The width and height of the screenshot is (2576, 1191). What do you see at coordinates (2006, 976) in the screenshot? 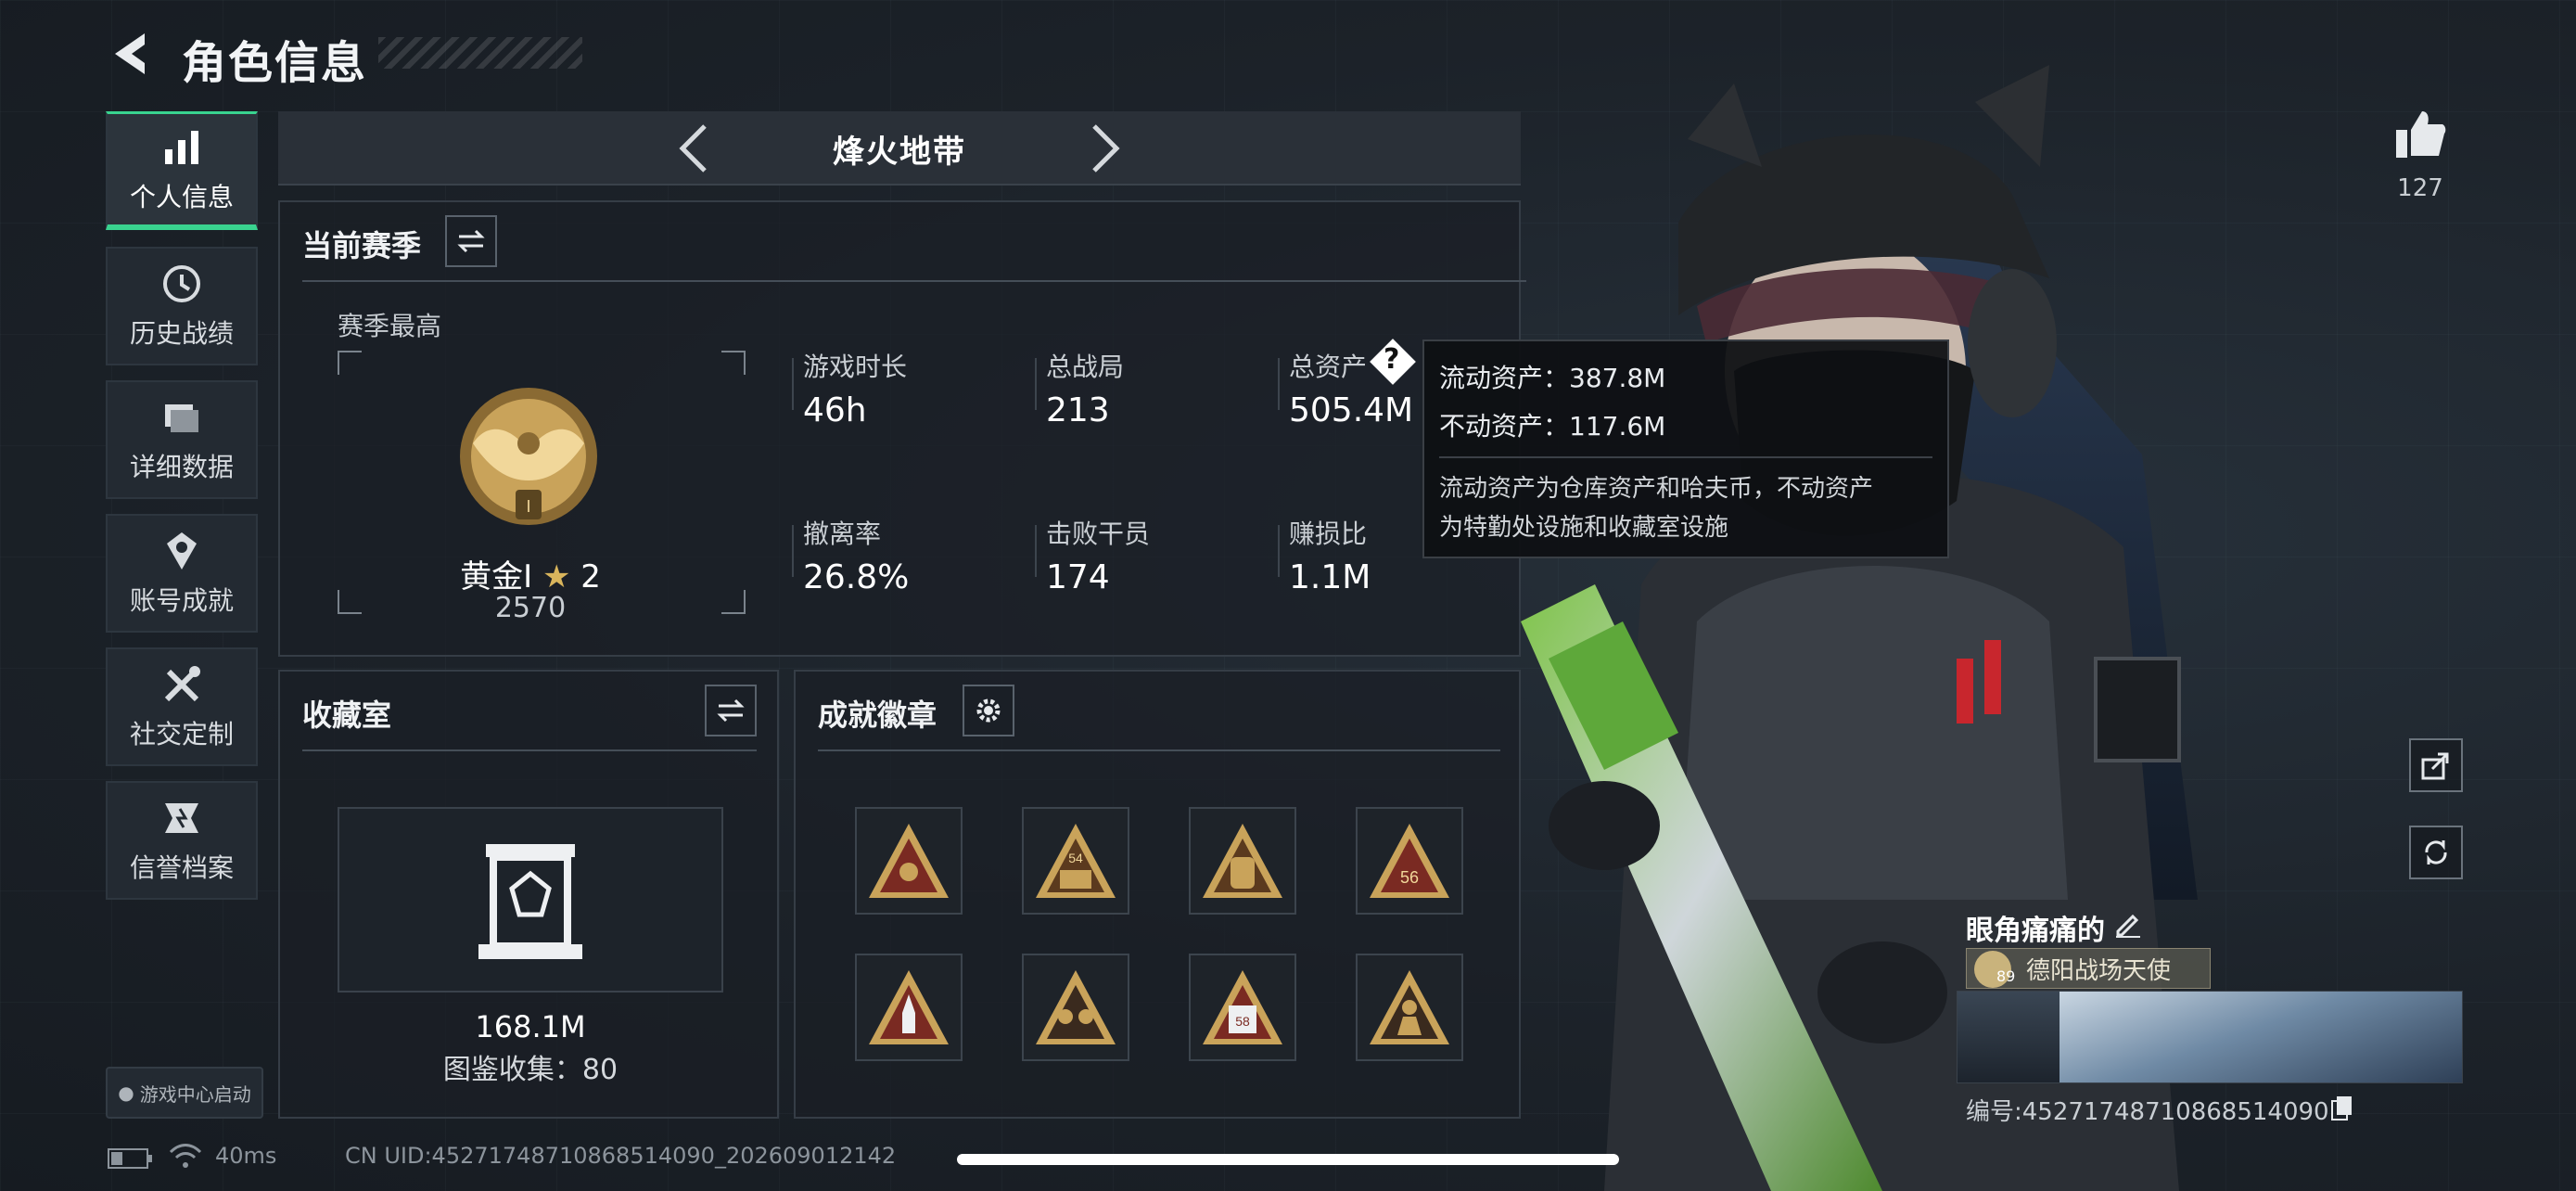
I see `player-level: 89` at bounding box center [2006, 976].